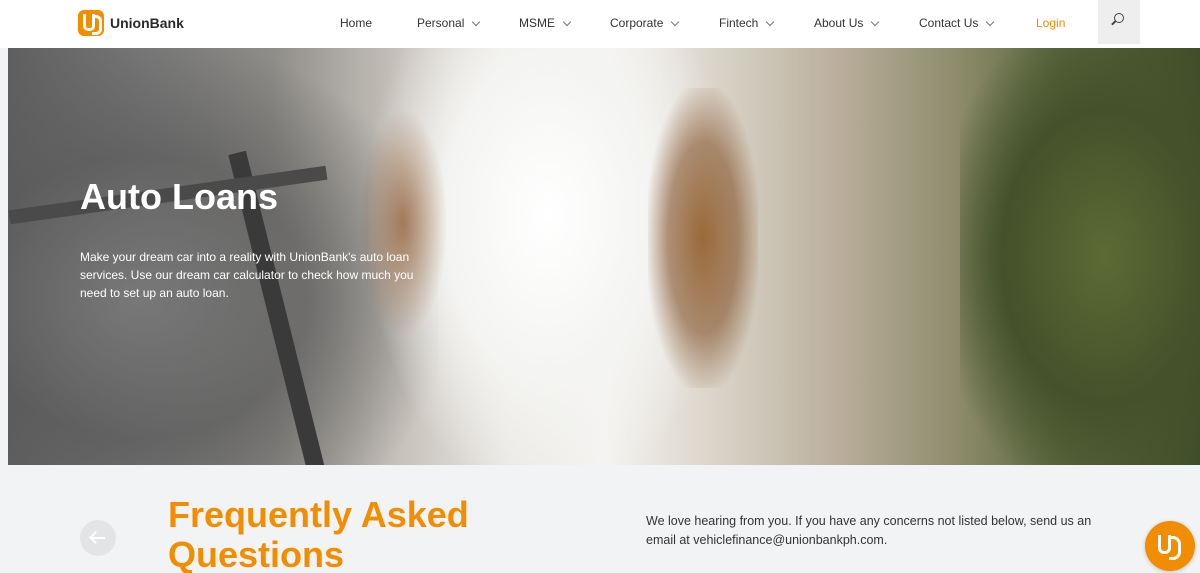 Image resolution: width=1200 pixels, height=573 pixels. Describe the element at coordinates (318, 533) in the screenshot. I see `faq-title: Frequently Asked Questions` at that location.